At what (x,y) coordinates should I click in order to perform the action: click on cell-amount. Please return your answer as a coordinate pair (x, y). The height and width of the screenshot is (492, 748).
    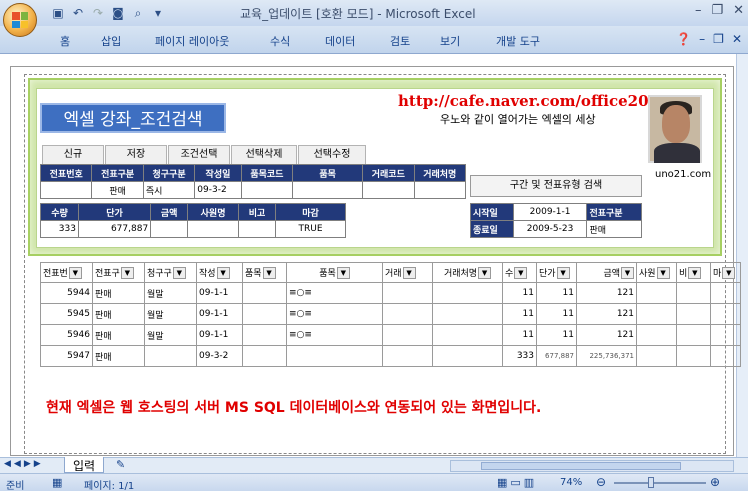
    Looking at the image, I should click on (169, 229).